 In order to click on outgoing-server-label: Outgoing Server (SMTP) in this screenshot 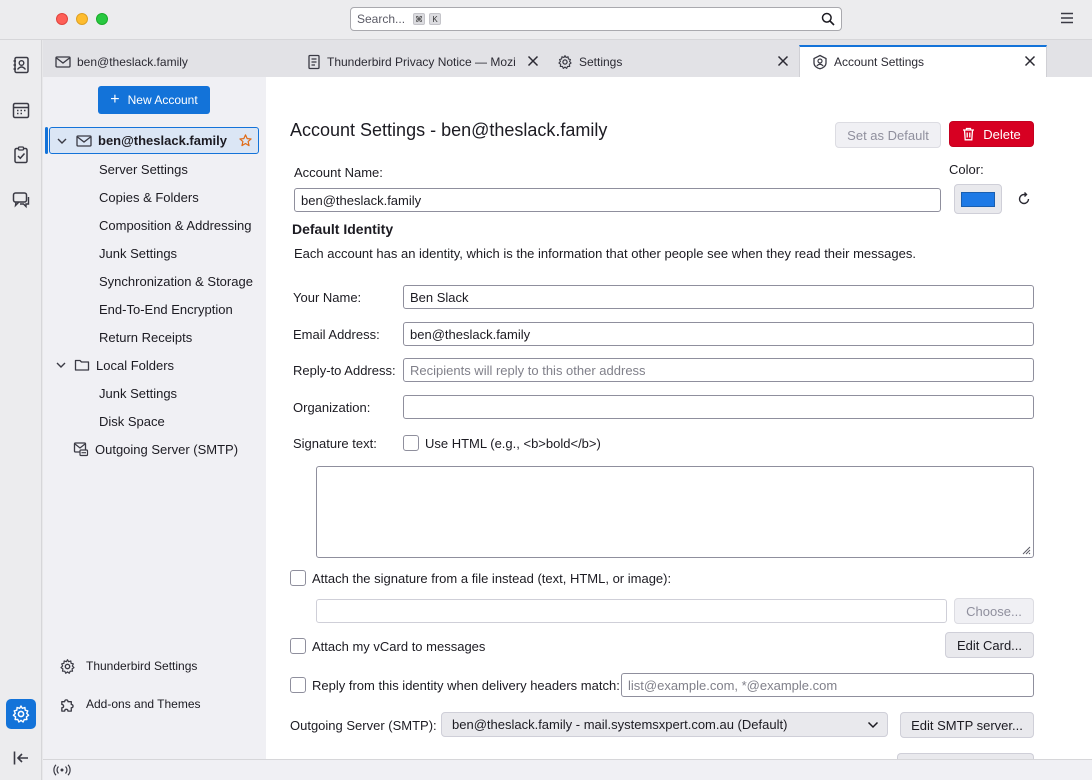, I will do `click(167, 449)`.